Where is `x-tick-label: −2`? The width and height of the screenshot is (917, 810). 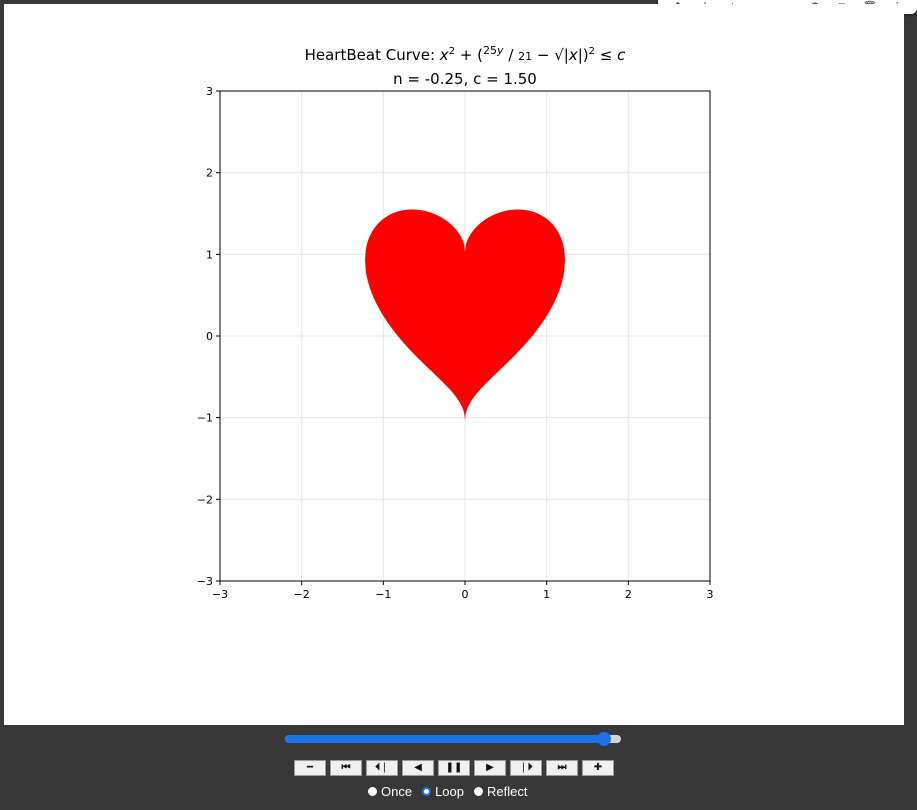
x-tick-label: −2 is located at coordinates (302, 594).